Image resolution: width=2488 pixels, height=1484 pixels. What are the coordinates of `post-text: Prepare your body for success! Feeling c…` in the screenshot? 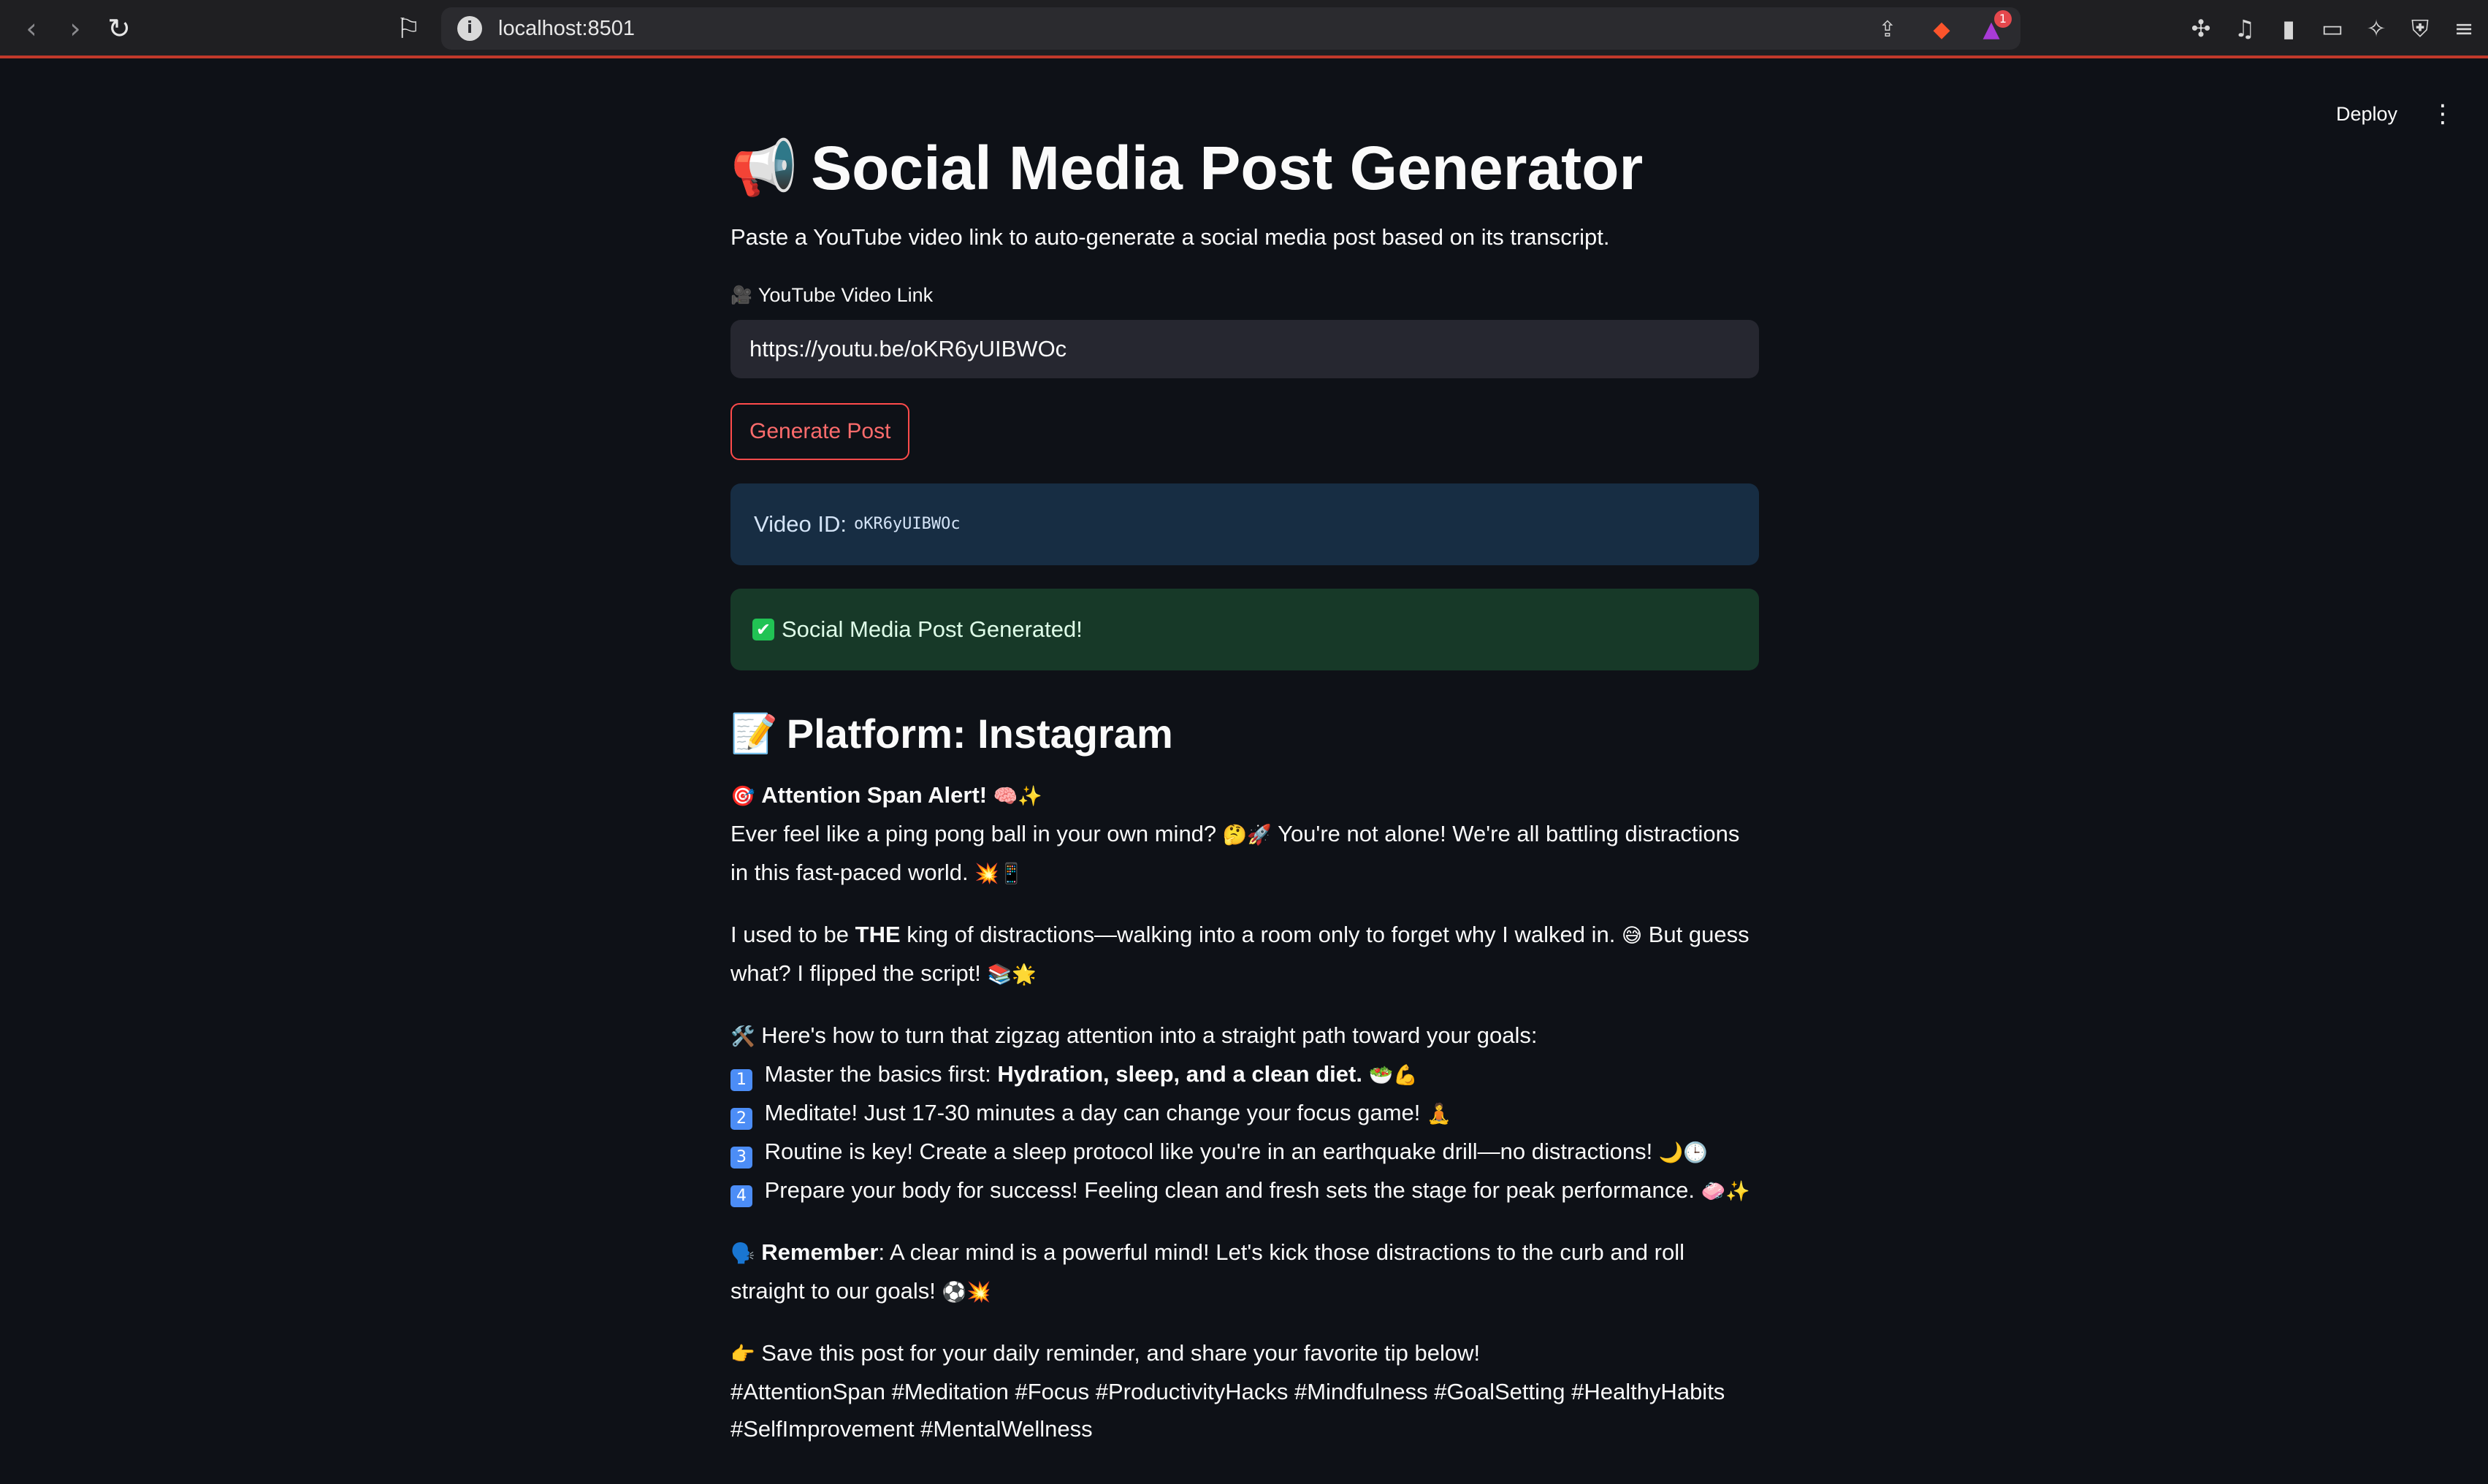 It's located at (1229, 1190).